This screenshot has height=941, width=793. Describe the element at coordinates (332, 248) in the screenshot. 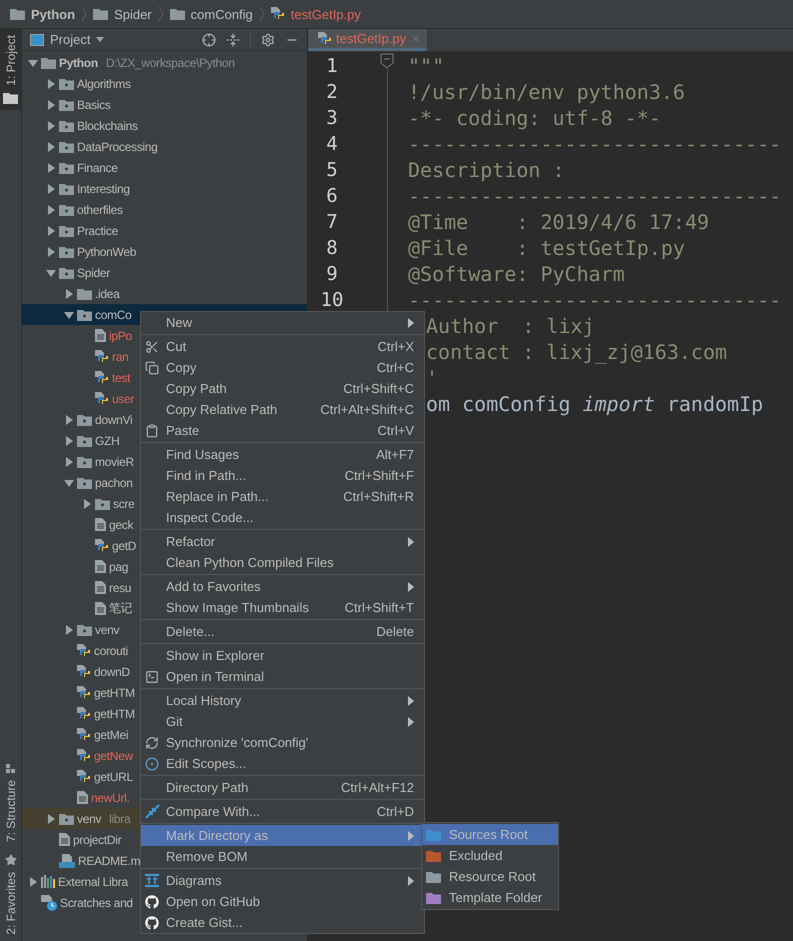

I see `line-number: 8` at that location.